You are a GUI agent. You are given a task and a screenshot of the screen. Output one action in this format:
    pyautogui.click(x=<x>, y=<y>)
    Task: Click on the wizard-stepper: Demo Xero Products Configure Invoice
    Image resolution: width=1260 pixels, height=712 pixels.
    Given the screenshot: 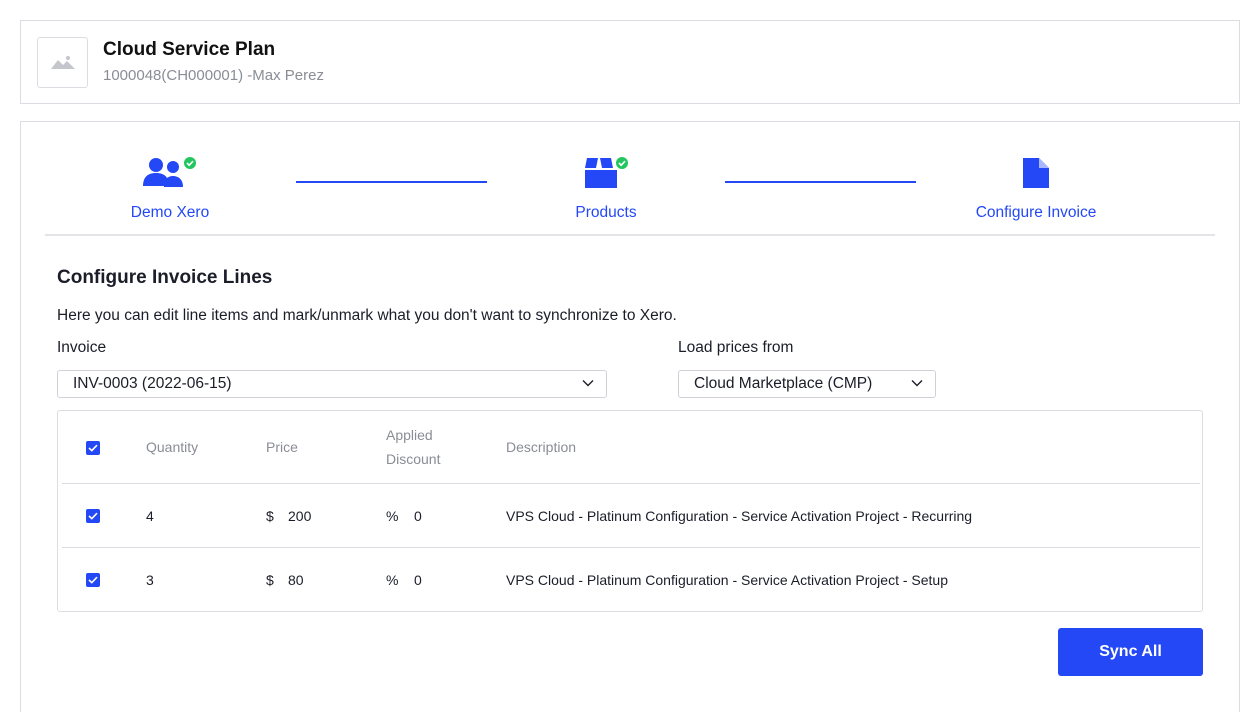 What is the action you would take?
    pyautogui.click(x=630, y=179)
    